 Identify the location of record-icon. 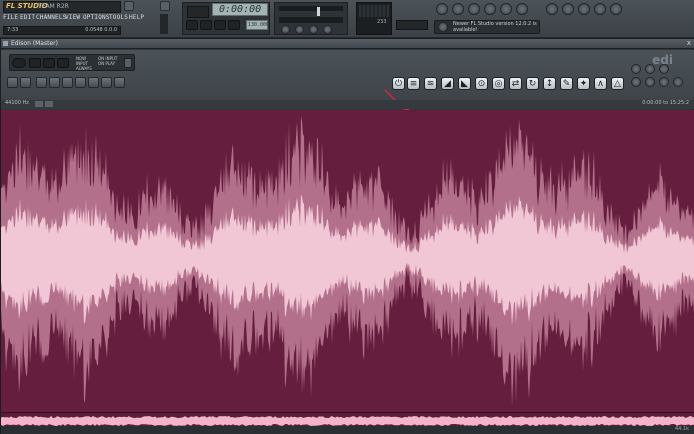
(234, 25).